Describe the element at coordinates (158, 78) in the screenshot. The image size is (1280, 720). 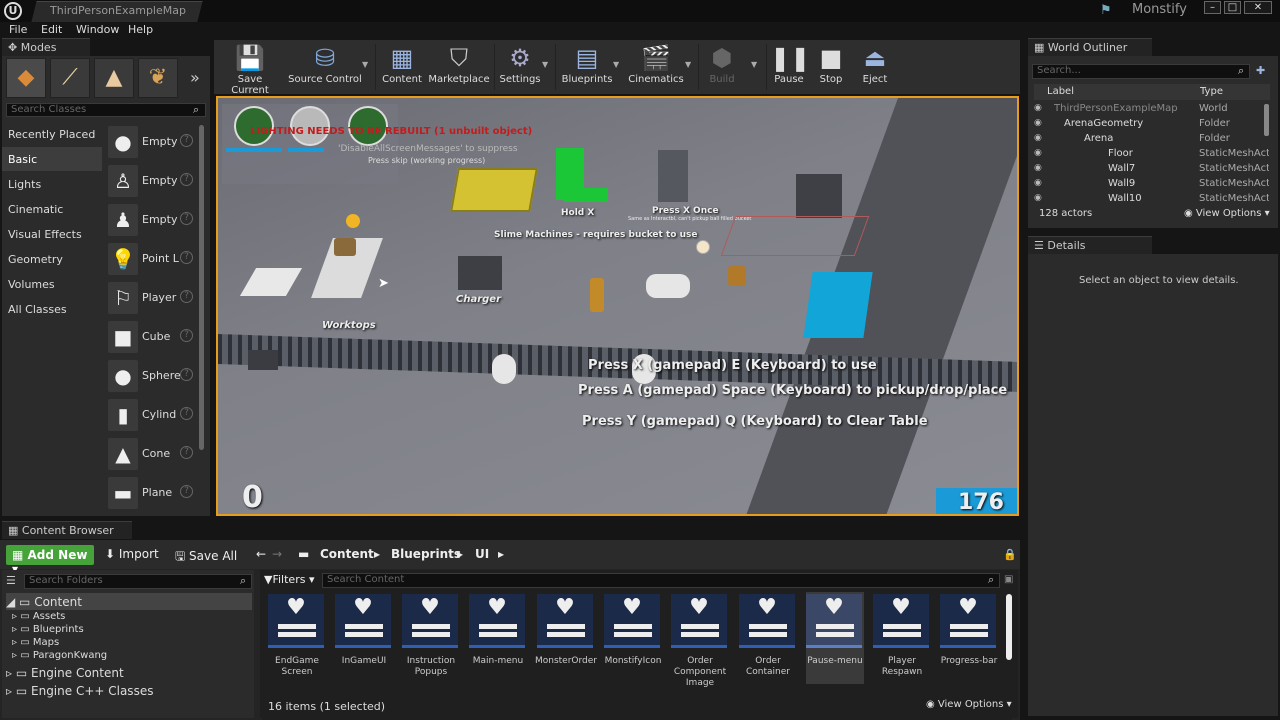
I see `foliage-mode-button: ❦` at that location.